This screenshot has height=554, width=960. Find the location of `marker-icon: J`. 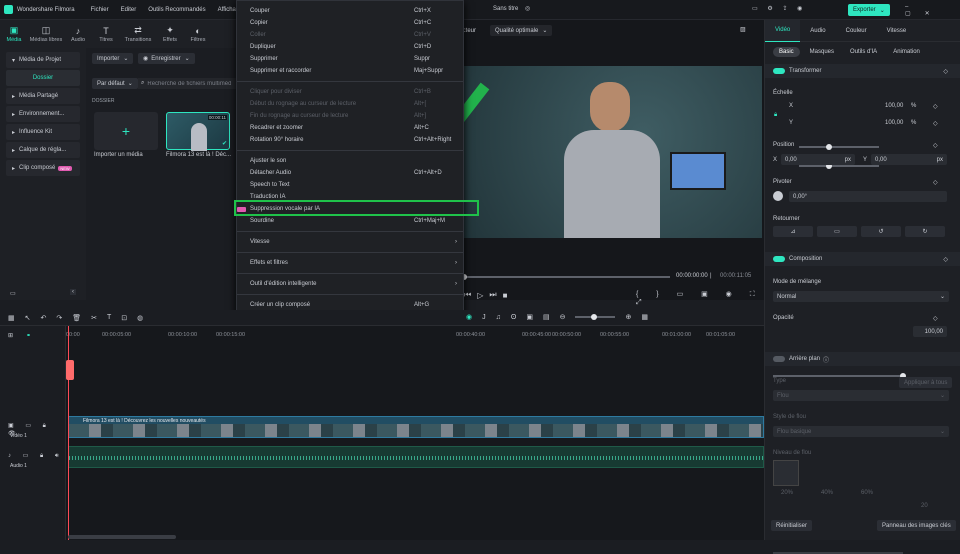

marker-icon: J is located at coordinates (484, 317).